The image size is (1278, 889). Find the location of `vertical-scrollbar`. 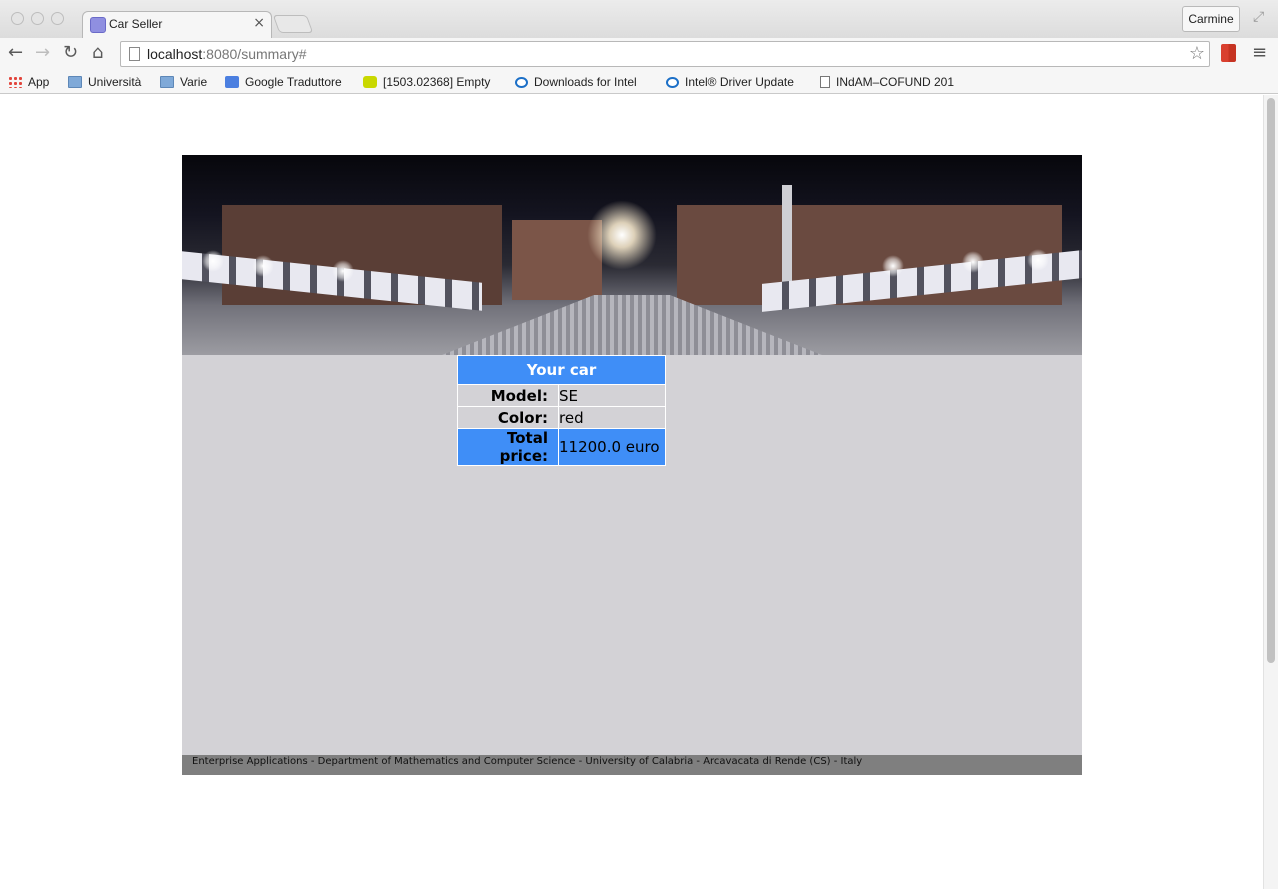

vertical-scrollbar is located at coordinates (1270, 492).